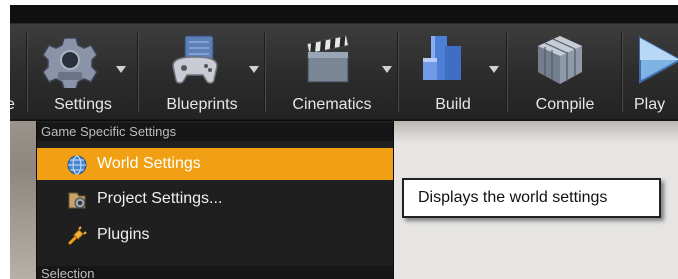 Image resolution: width=678 pixels, height=279 pixels. Describe the element at coordinates (123, 234) in the screenshot. I see `menu-item-label: Plugins` at that location.